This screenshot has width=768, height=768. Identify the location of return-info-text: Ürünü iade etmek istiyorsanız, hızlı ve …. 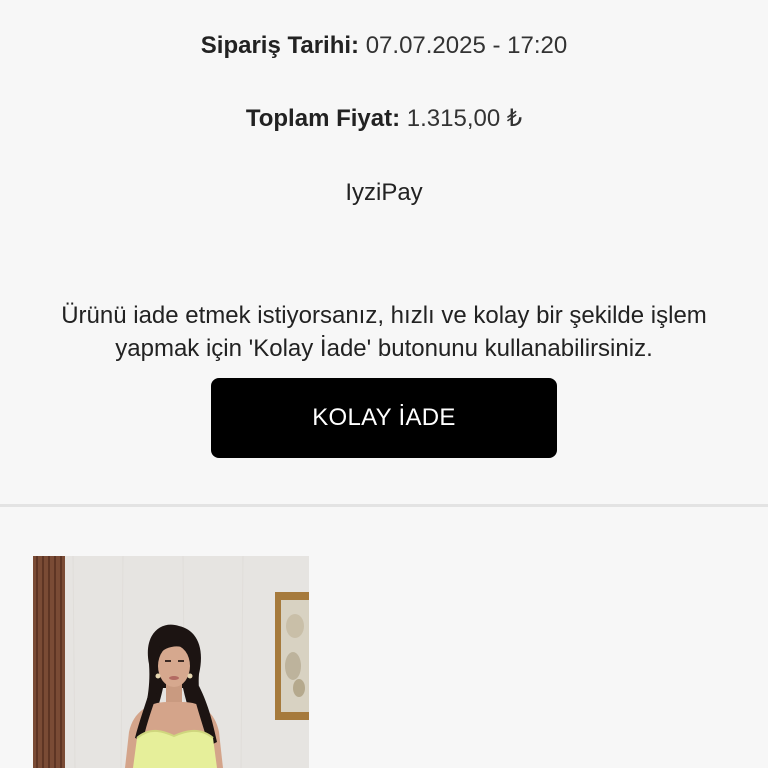
(384, 332).